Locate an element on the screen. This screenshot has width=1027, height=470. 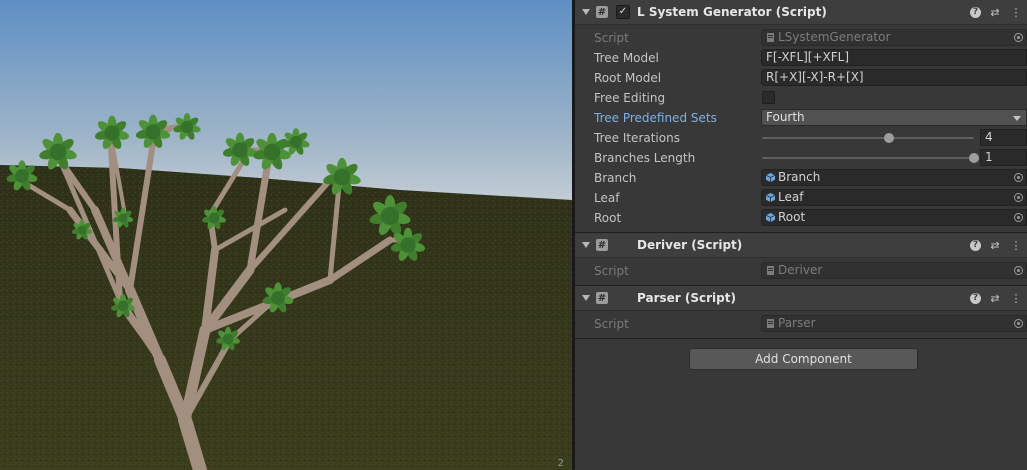
root-label: Root is located at coordinates (608, 218).